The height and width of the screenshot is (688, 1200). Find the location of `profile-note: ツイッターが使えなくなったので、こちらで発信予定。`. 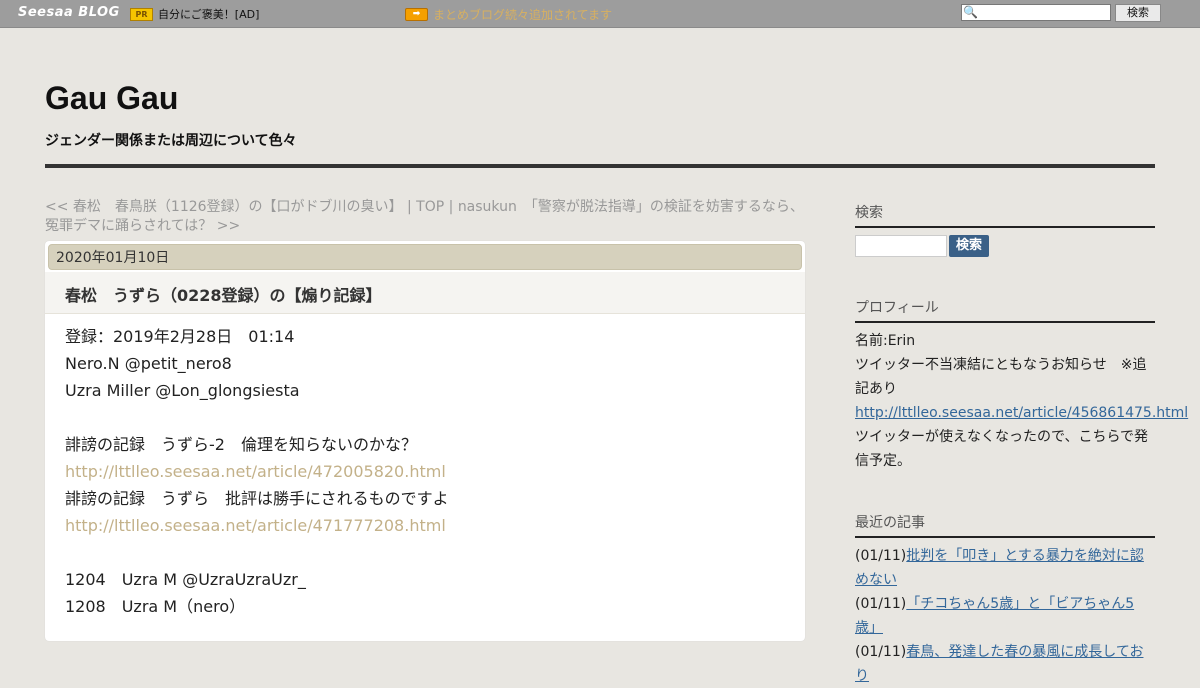

profile-note: ツイッターが使えなくなったので、こちらで発信予定。 is located at coordinates (1002, 449).